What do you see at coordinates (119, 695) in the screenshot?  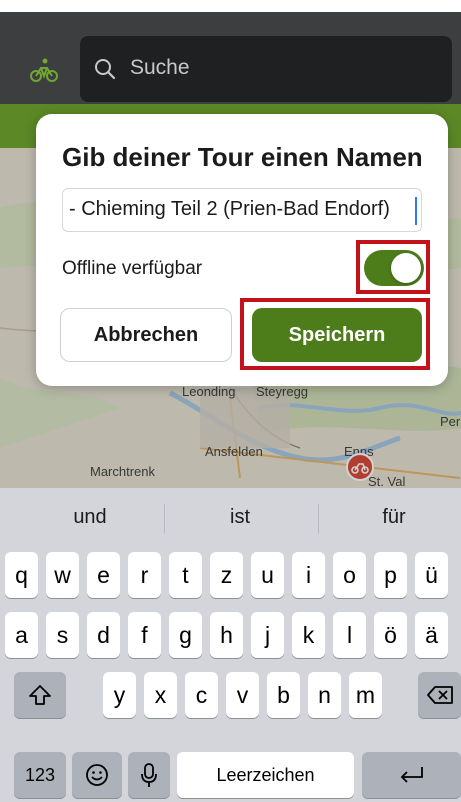 I see `key: y` at bounding box center [119, 695].